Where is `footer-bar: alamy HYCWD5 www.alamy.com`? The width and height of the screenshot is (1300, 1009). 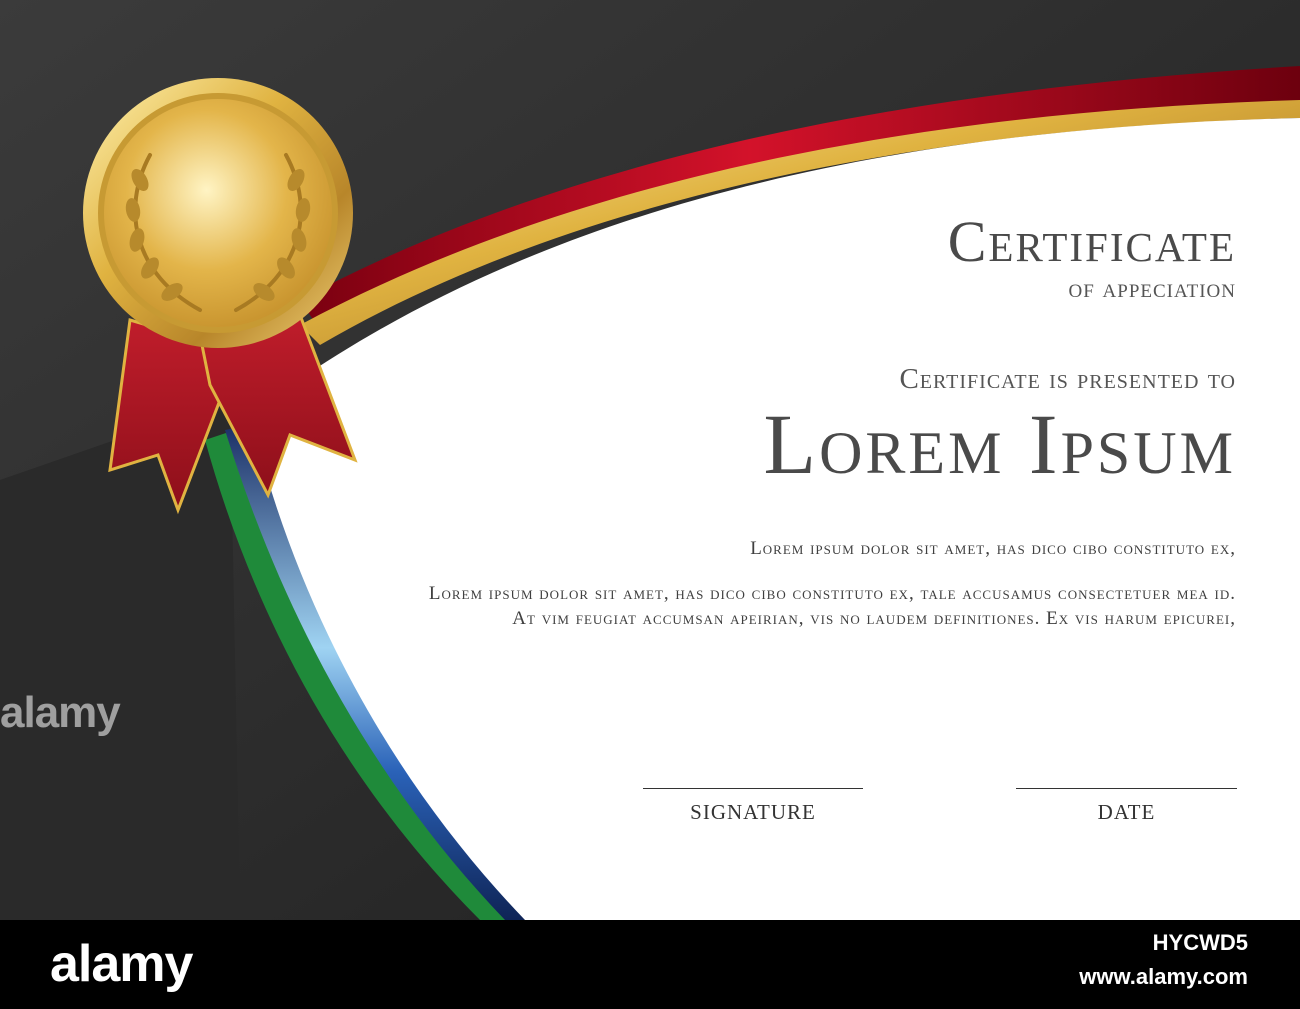 footer-bar: alamy HYCWD5 www.alamy.com is located at coordinates (650, 964).